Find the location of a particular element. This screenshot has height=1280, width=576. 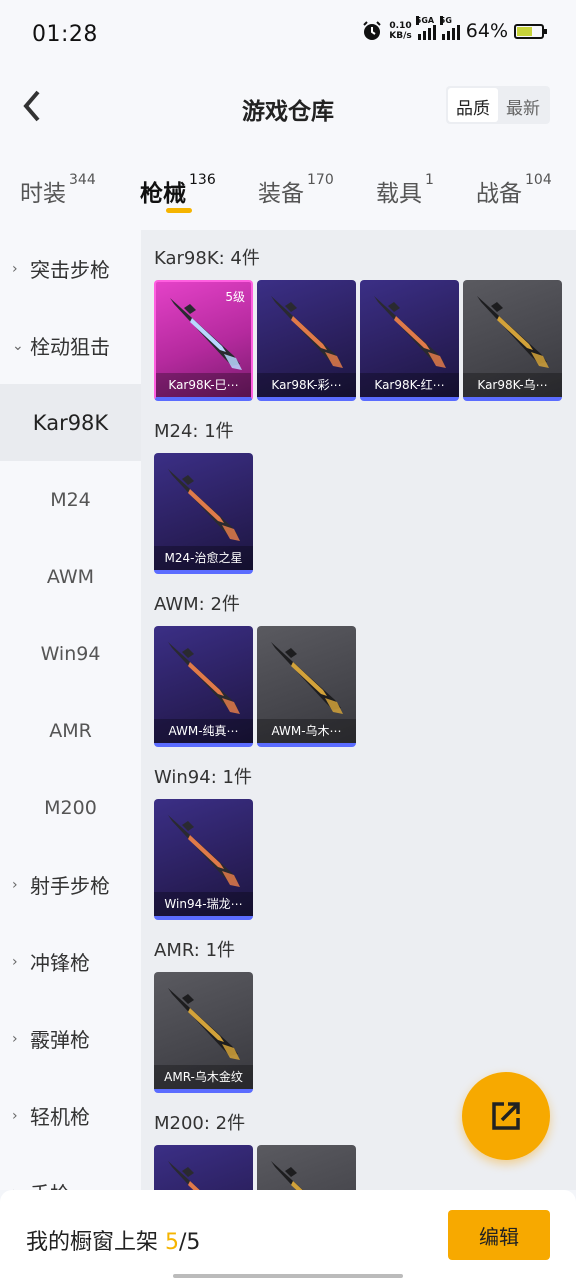

signal-label-1: 5GA is located at coordinates (425, 20).